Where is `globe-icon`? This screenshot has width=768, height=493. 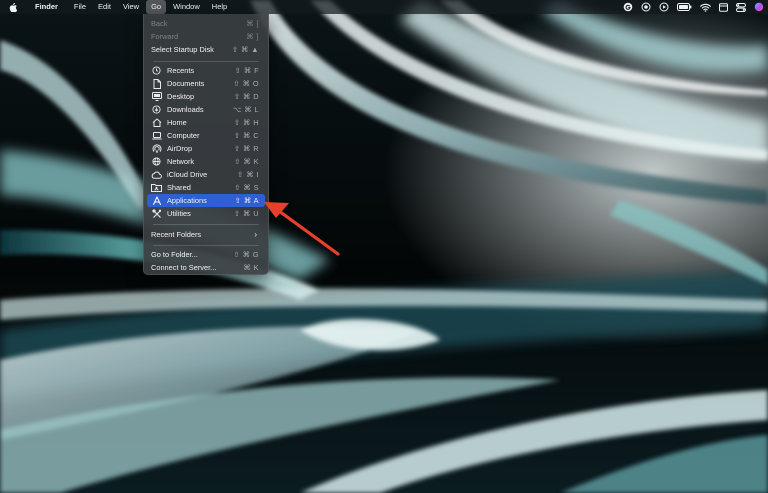 globe-icon is located at coordinates (156, 162).